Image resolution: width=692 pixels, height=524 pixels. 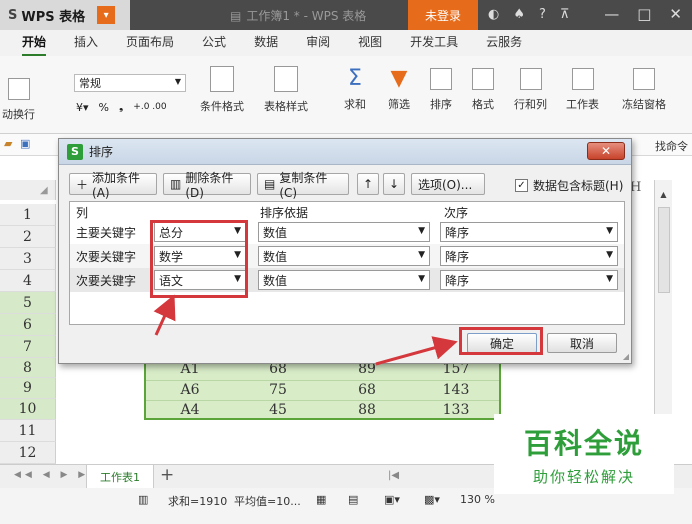 What do you see at coordinates (416, 351) in the screenshot?
I see `arrow-to-ok` at bounding box center [416, 351].